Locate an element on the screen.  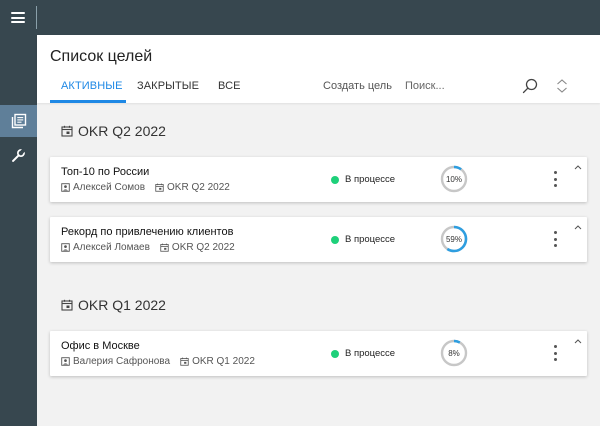
tab-closed: ЗАКРЫТЫЕ is located at coordinates (168, 86).